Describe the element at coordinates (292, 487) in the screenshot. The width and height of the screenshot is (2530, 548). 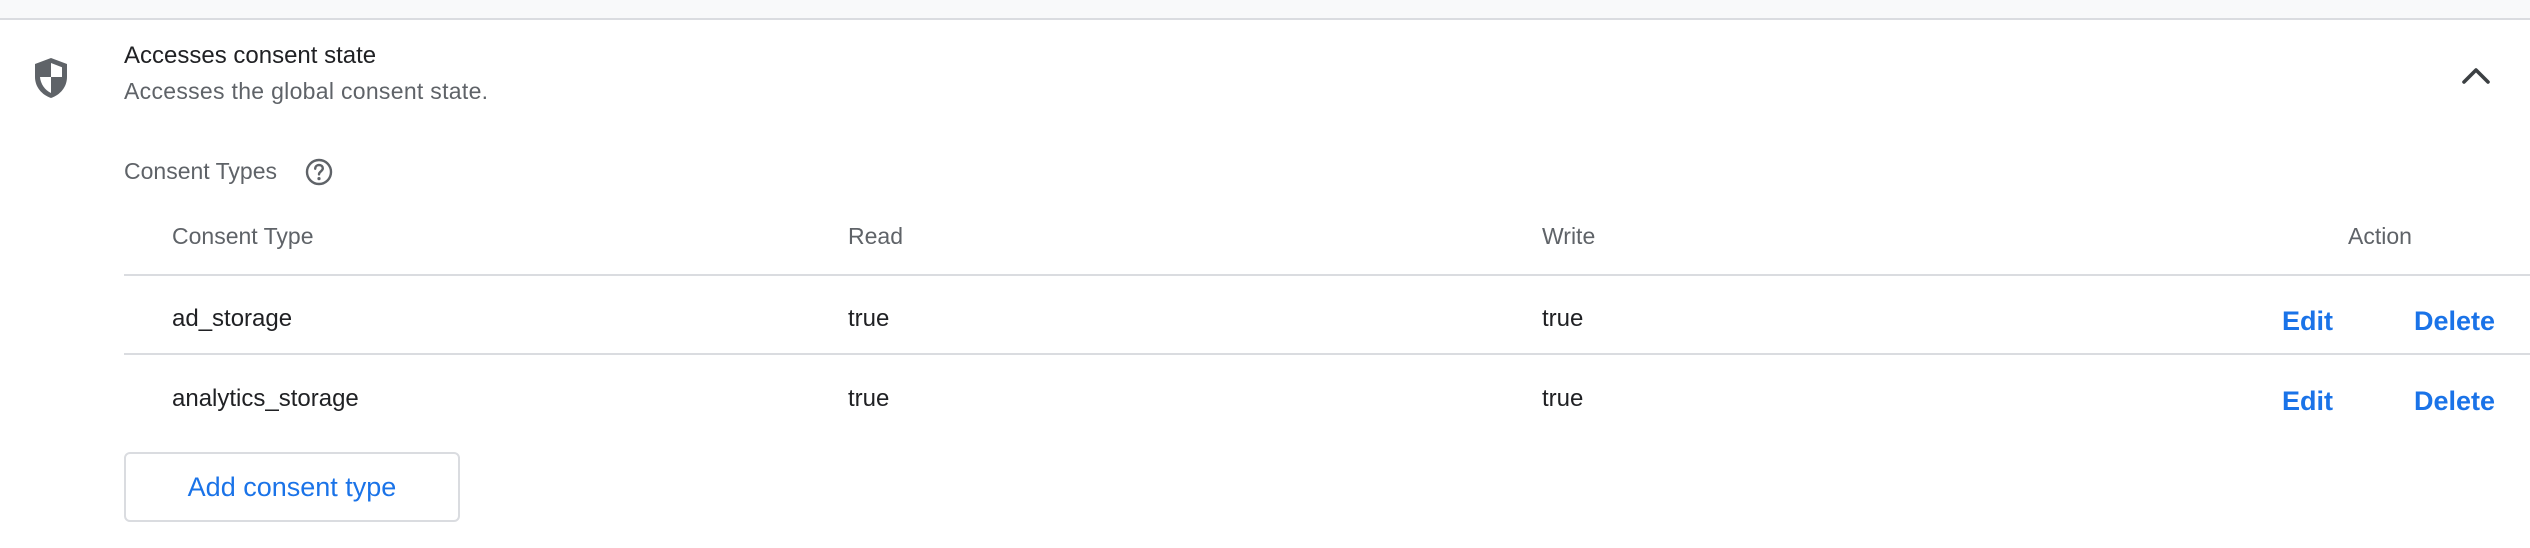
I see `add-consent-type-button: Add consent type` at that location.